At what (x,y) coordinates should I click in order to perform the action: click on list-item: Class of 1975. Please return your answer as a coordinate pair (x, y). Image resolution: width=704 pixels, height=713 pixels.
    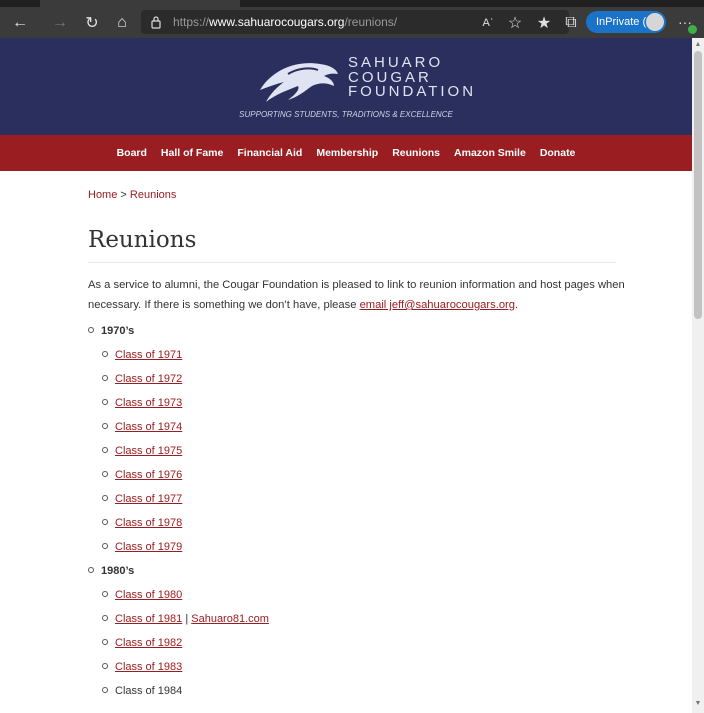
    Looking at the image, I should click on (142, 451).